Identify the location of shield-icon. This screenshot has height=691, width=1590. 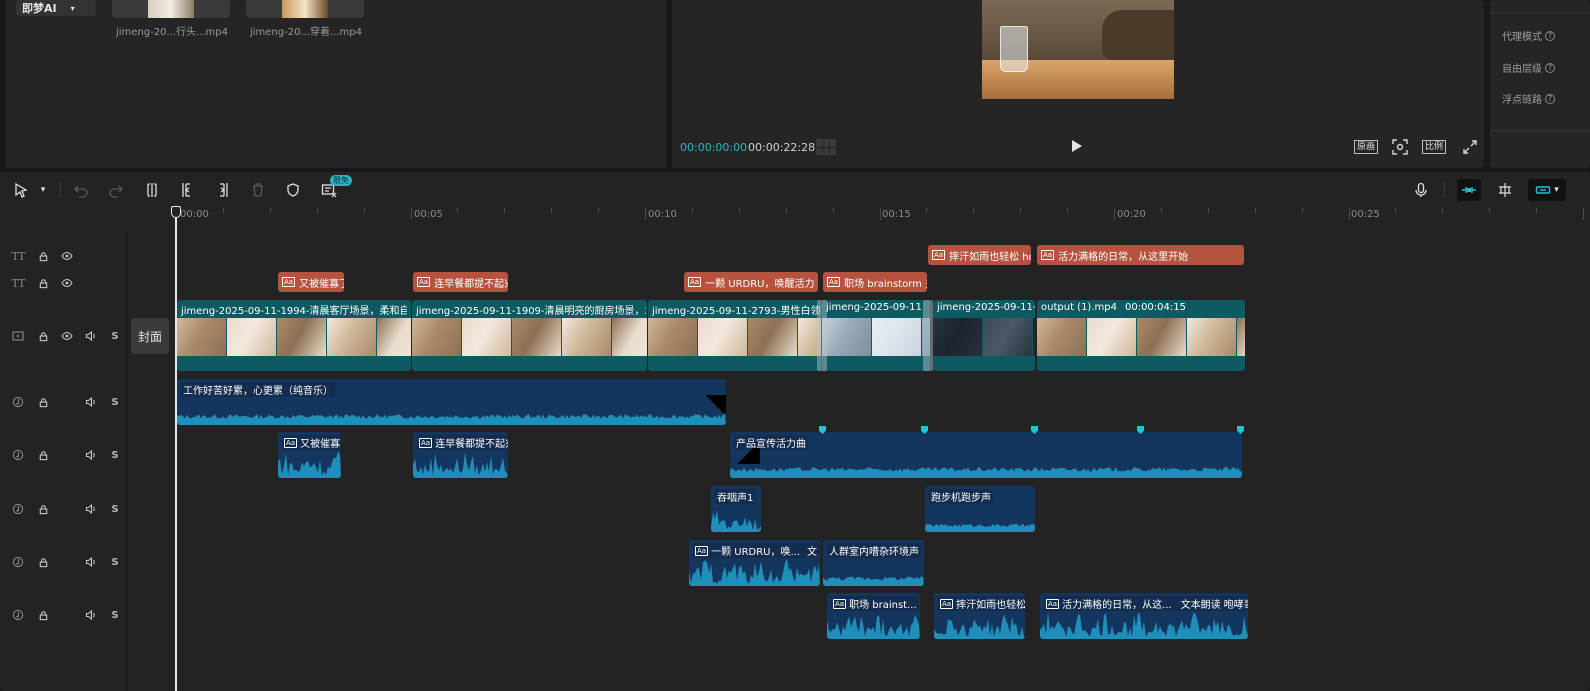
(293, 190).